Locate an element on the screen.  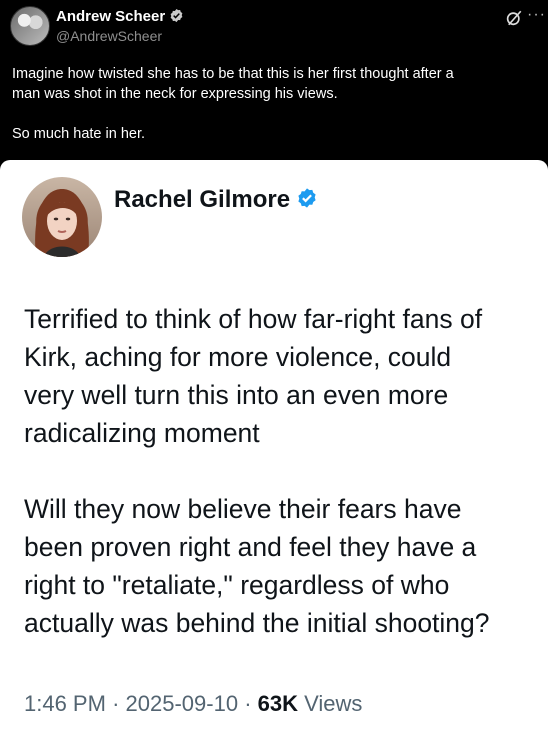
author-handle: @AndrewScheer is located at coordinates (109, 36).